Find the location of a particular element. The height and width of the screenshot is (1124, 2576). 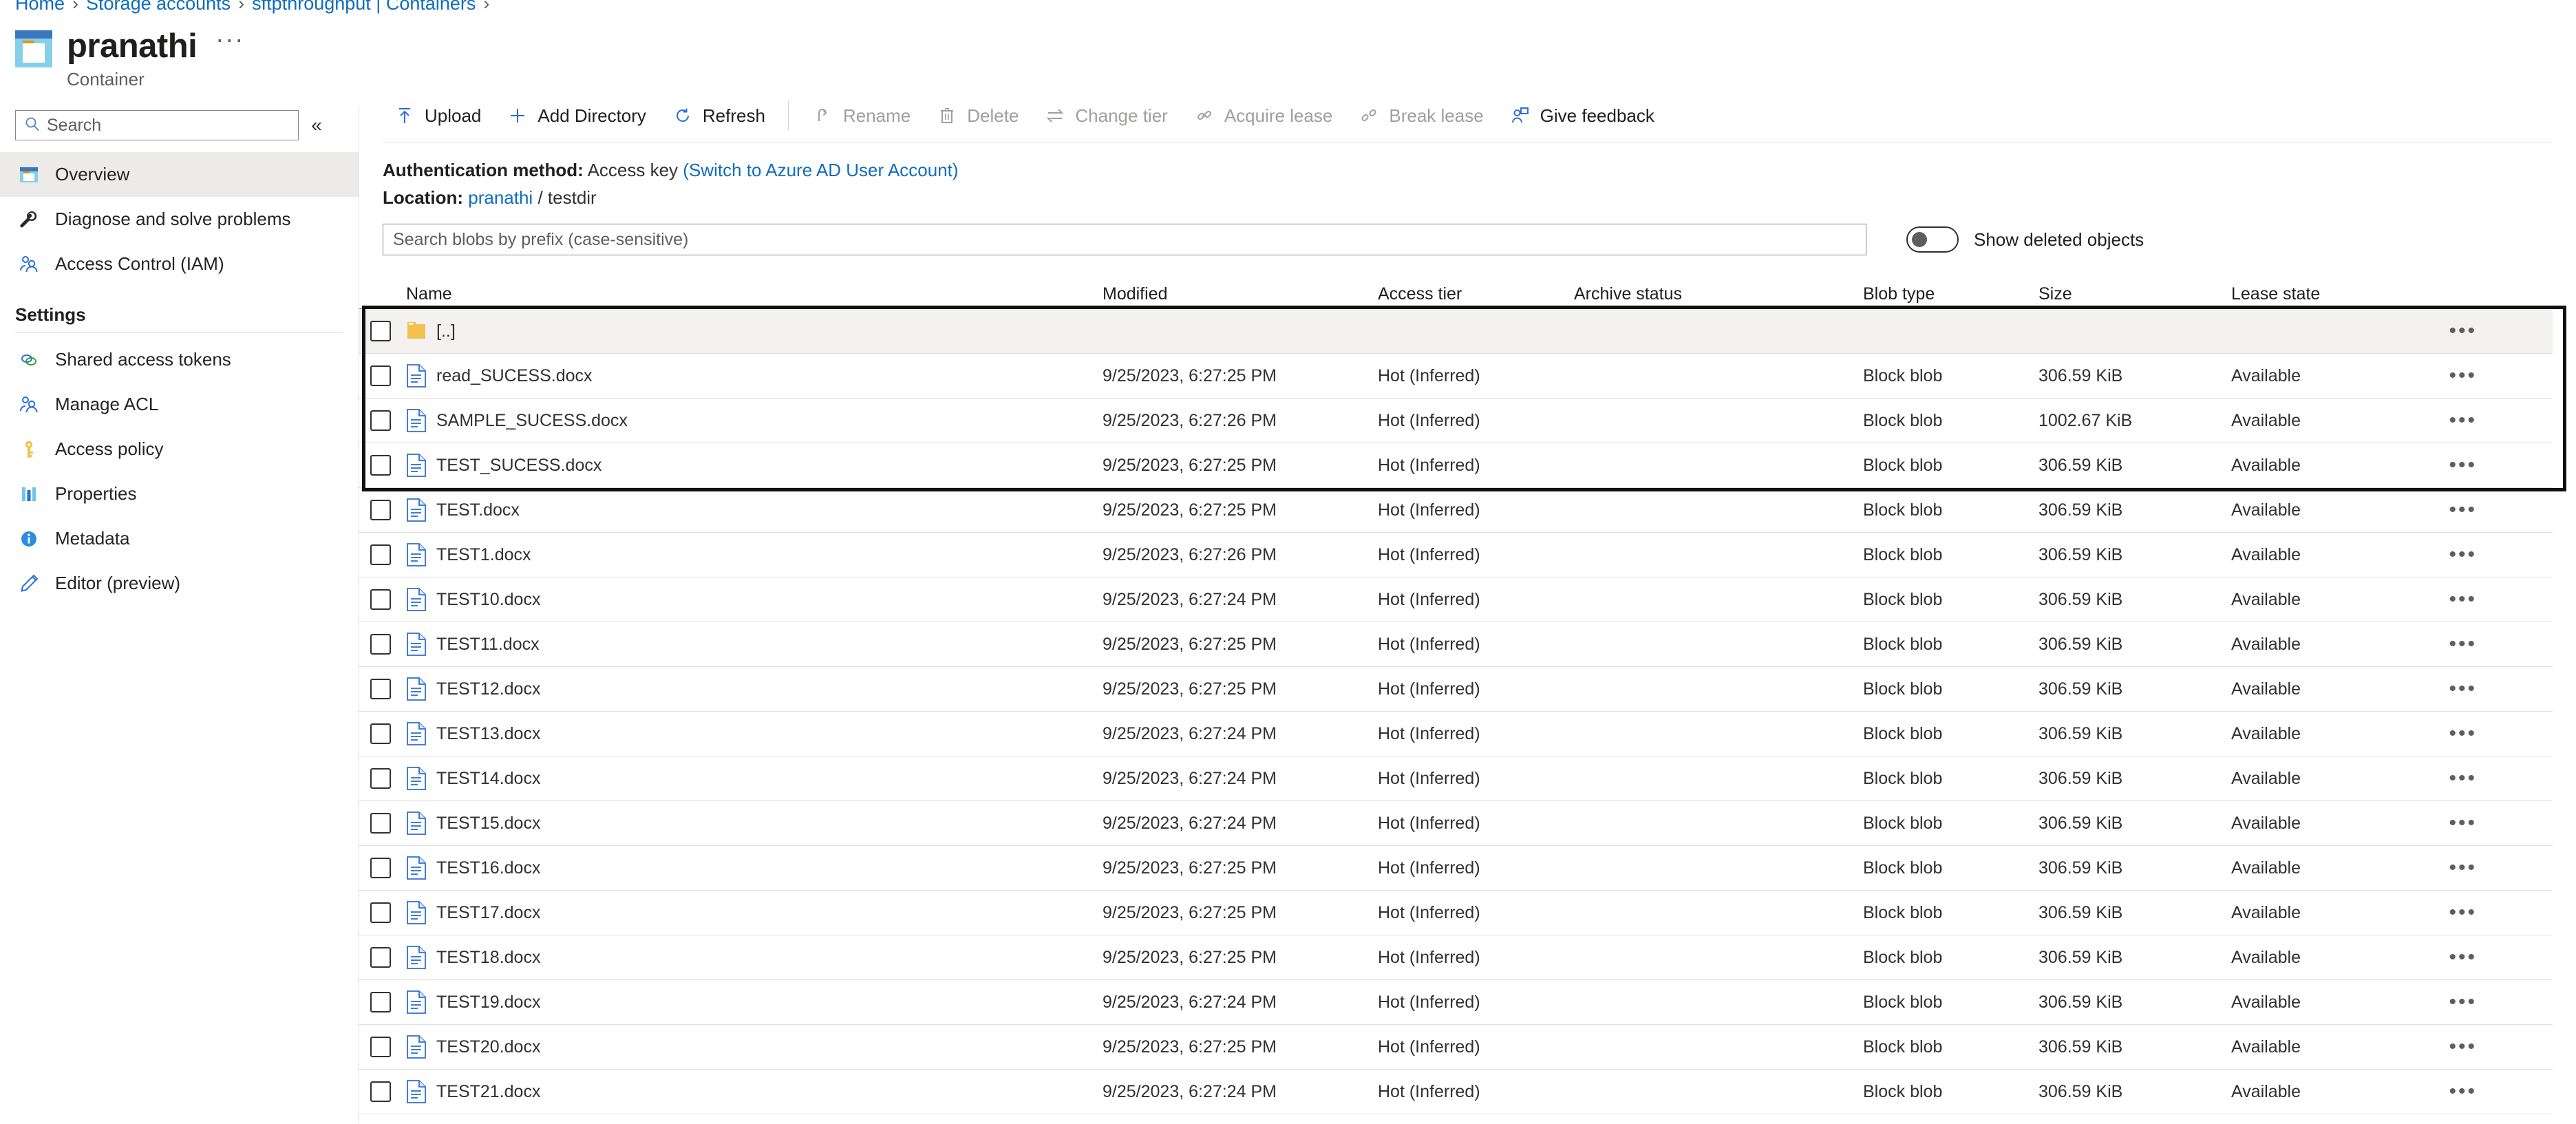

breadcrumb-item: Storage accounts is located at coordinates (158, 7).